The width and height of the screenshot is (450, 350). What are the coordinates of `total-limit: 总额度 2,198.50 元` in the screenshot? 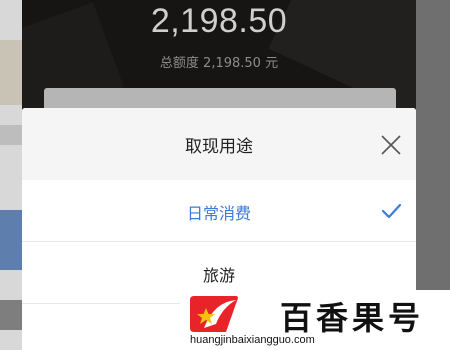 It's located at (219, 63).